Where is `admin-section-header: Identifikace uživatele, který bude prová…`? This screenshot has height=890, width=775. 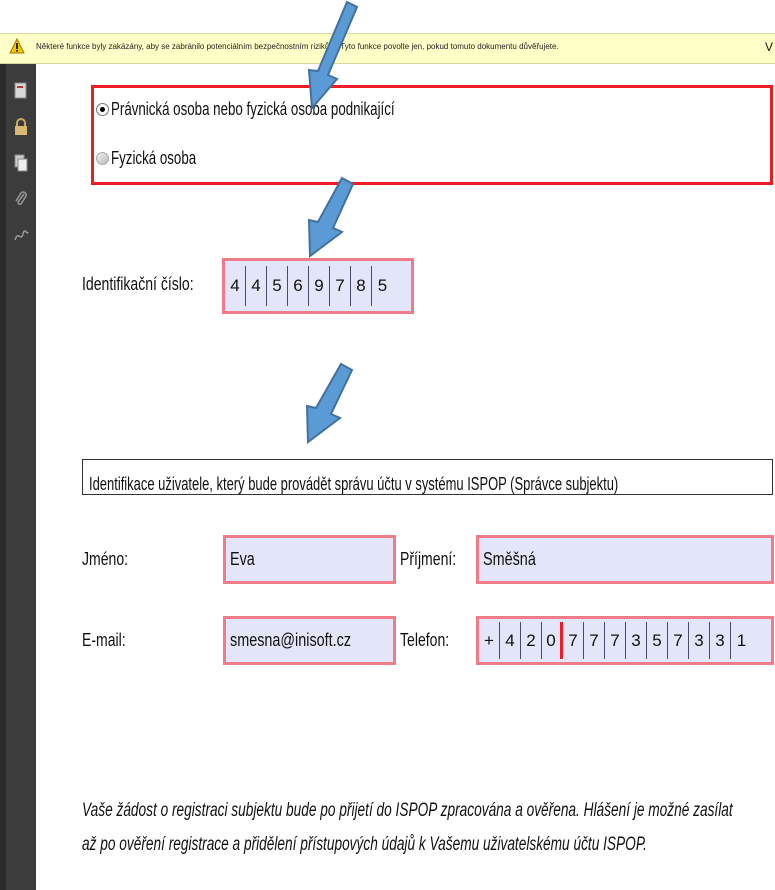
admin-section-header: Identifikace uživatele, který bude prová… is located at coordinates (427, 477).